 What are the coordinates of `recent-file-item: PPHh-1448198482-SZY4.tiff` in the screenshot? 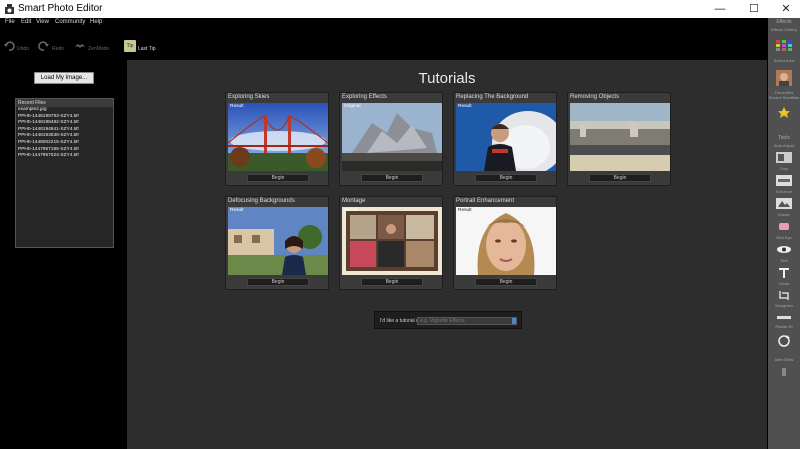 It's located at (64, 123).